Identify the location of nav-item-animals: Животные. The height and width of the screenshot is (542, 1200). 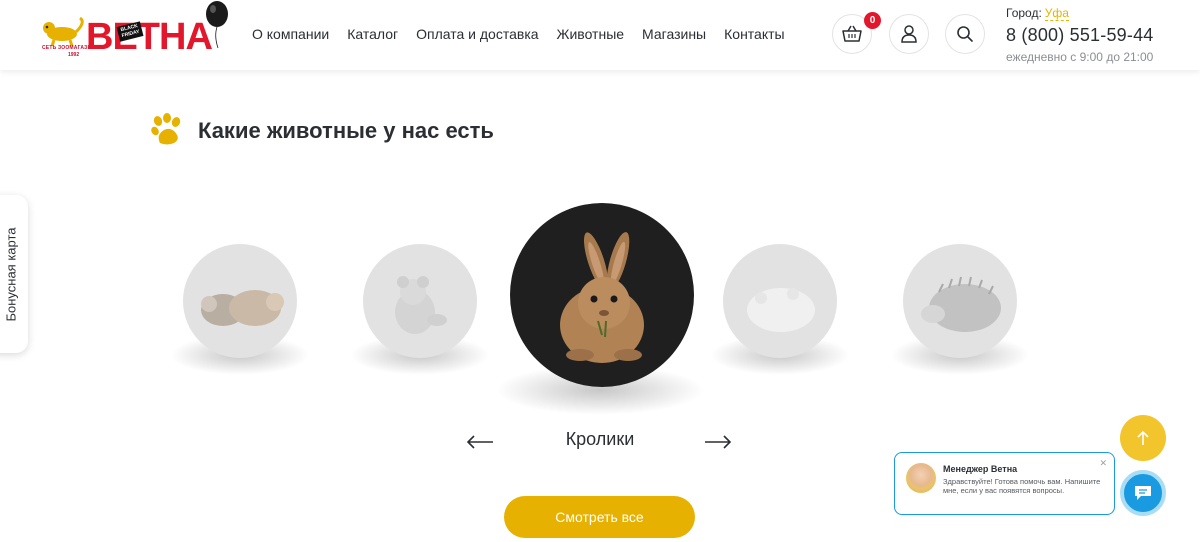
(591, 34).